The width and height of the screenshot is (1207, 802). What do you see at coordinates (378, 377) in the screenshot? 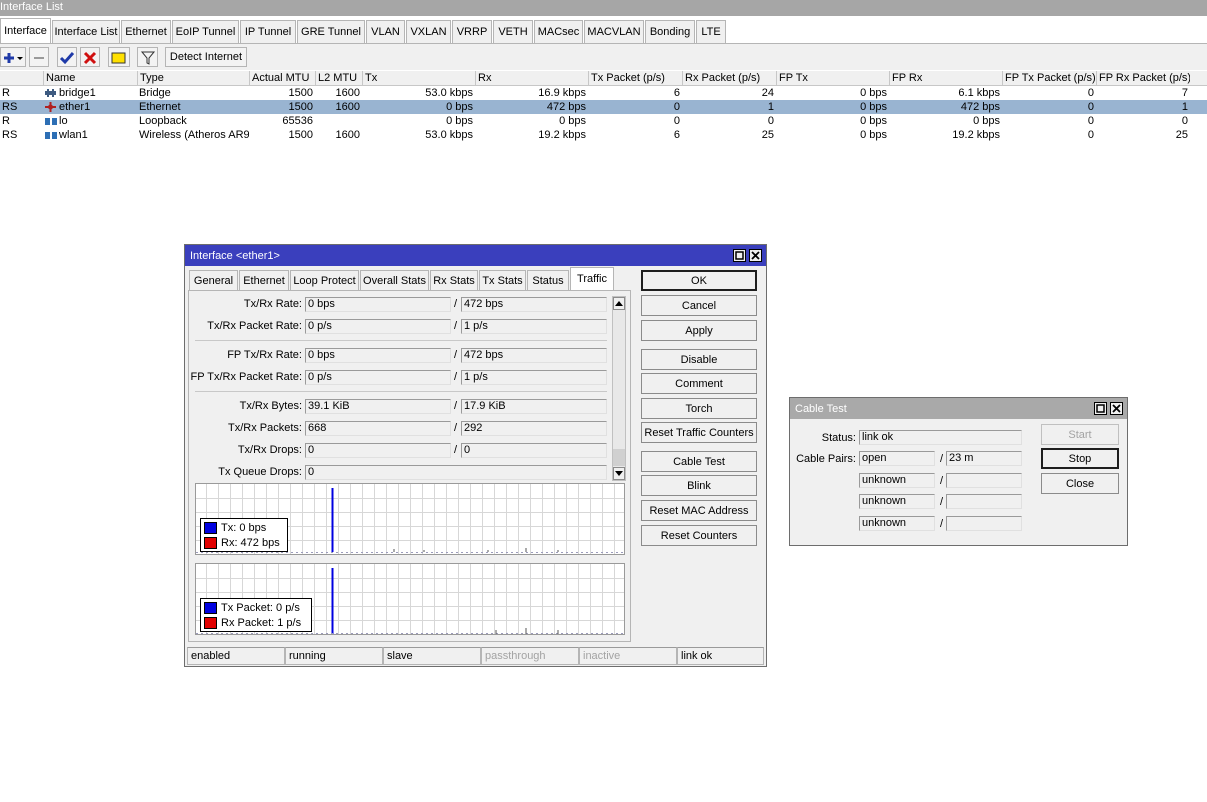
I see `fp-tx-packet-rate-field: 0 p/s` at bounding box center [378, 377].